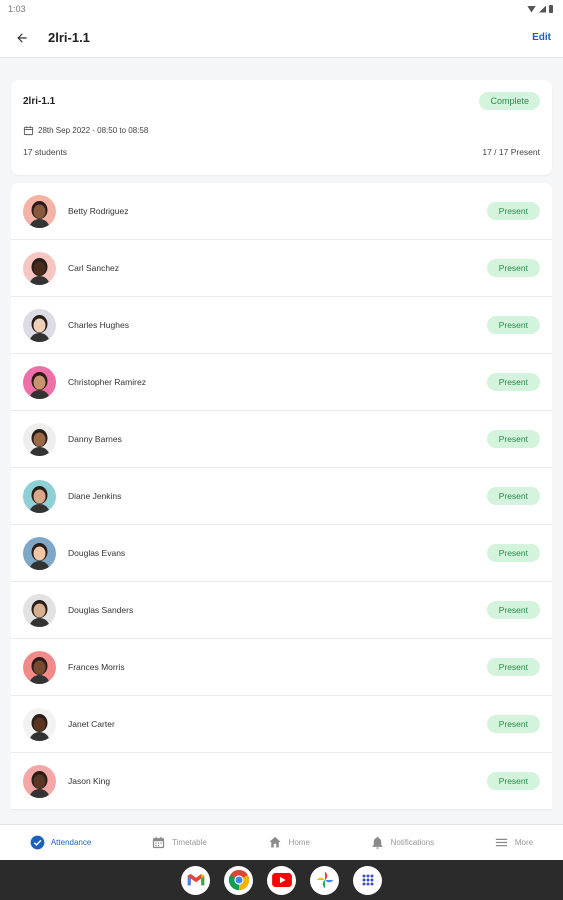  Describe the element at coordinates (511, 152) in the screenshot. I see `present-summary: 17 / 17 Present` at that location.